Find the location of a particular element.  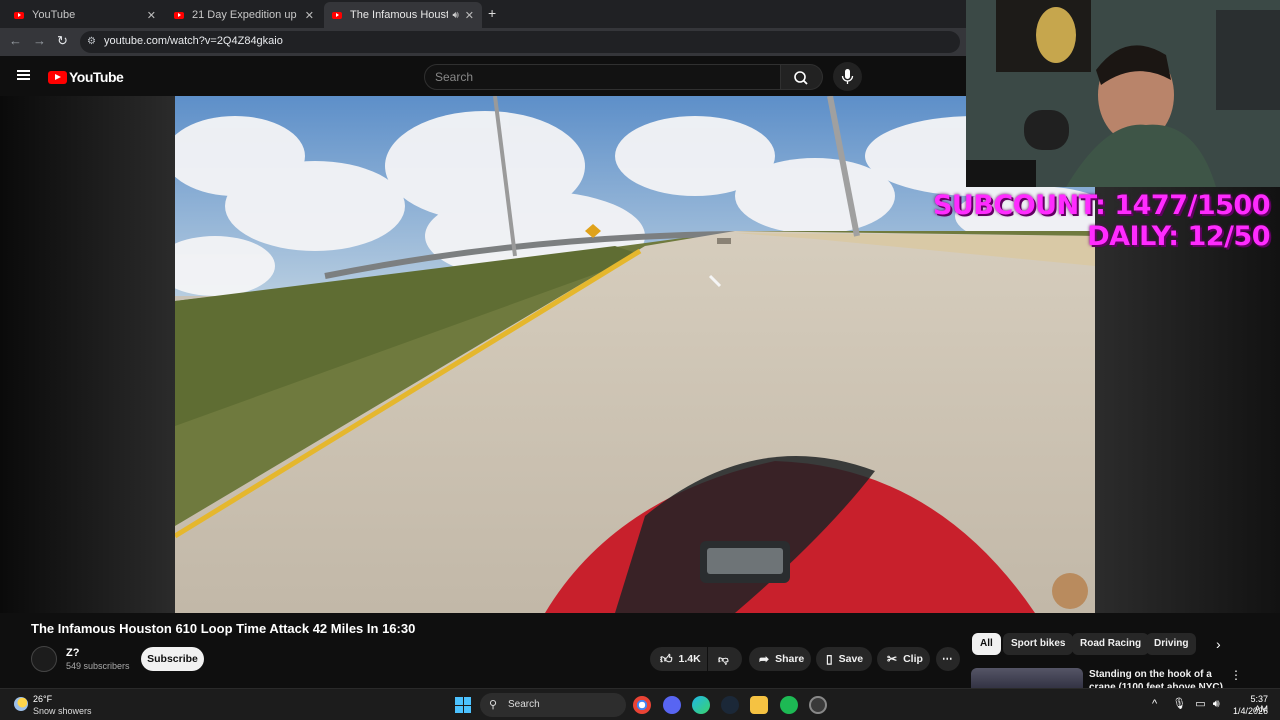

chip-all: All is located at coordinates (986, 644).